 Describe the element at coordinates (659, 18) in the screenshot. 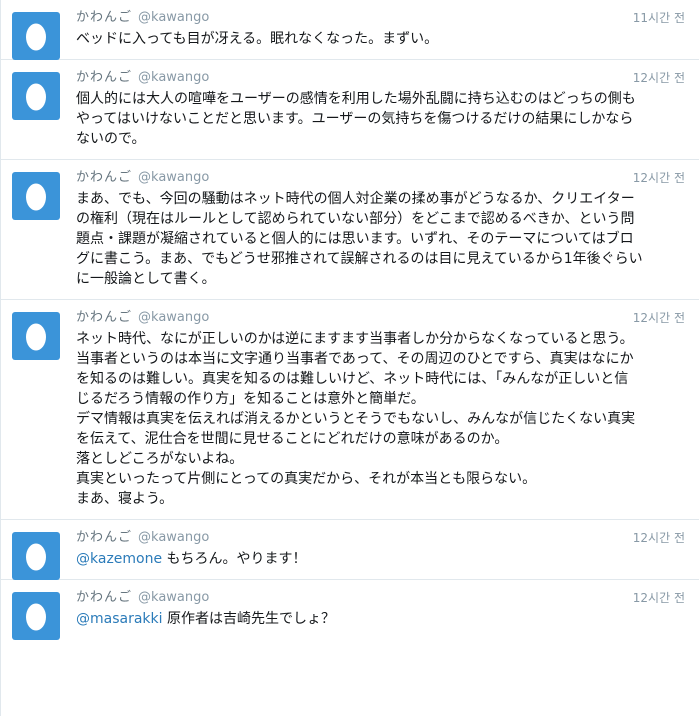

I see `tweet-timestamp: 11시간 전` at that location.